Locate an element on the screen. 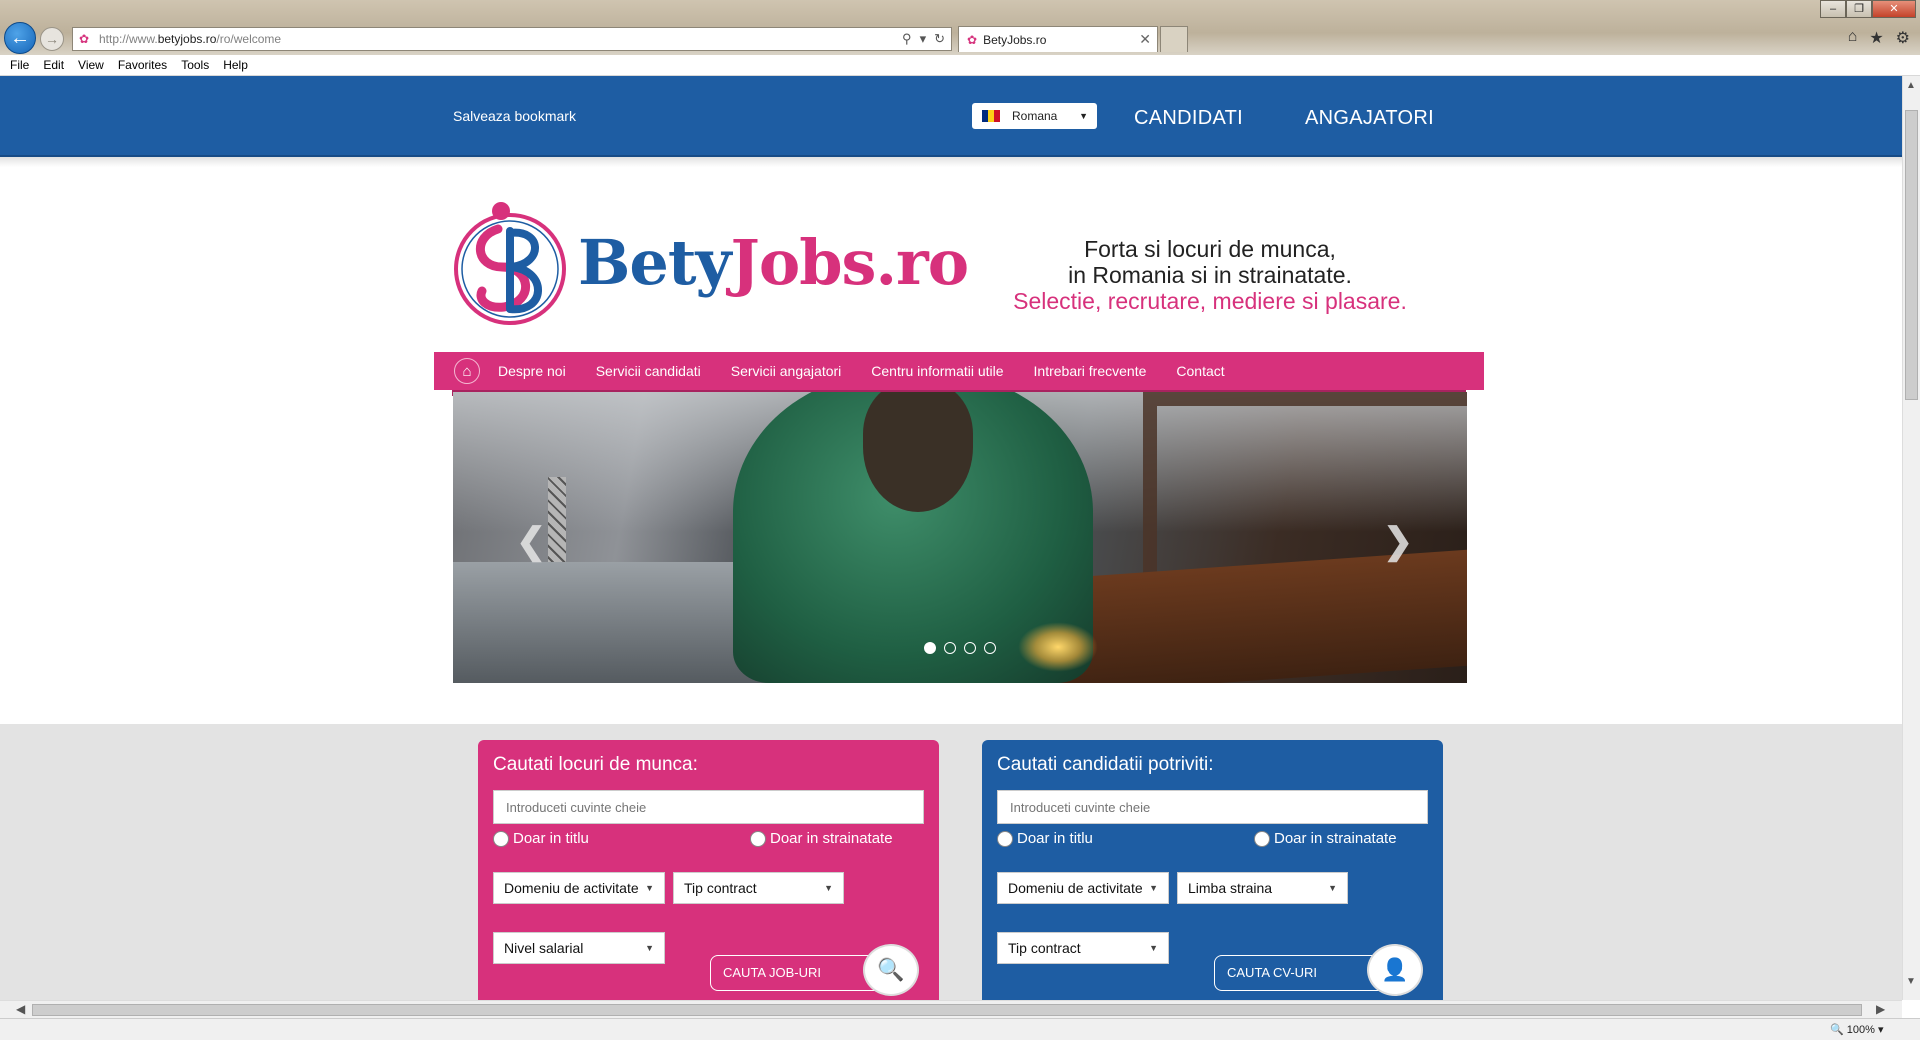 The image size is (1920, 1040). search-jobs-button: CAUTA JOB-URI is located at coordinates (798, 973).